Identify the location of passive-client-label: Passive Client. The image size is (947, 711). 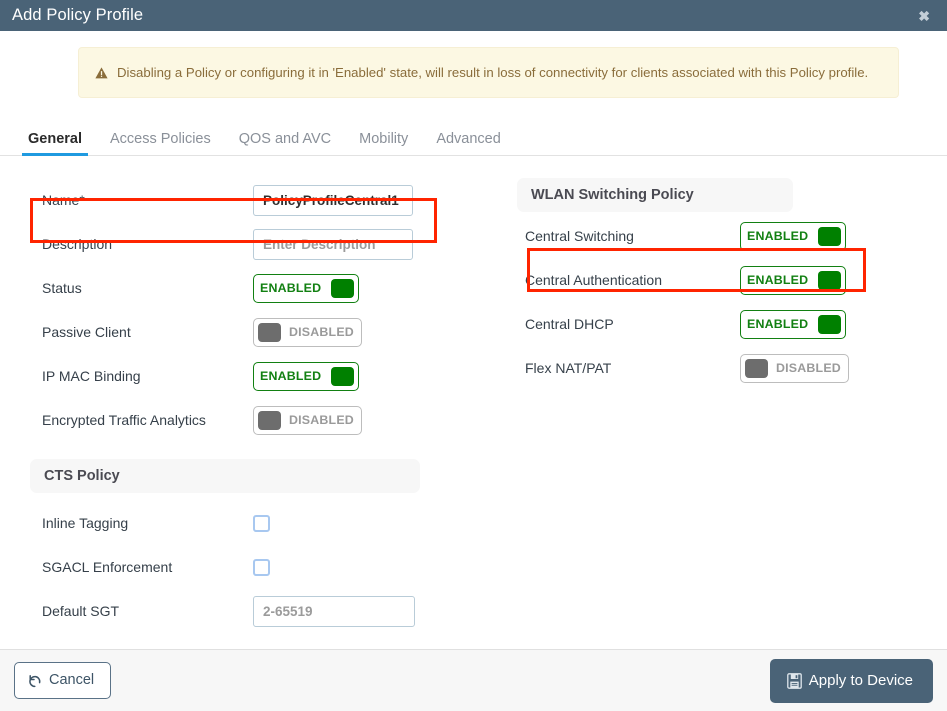
(86, 332).